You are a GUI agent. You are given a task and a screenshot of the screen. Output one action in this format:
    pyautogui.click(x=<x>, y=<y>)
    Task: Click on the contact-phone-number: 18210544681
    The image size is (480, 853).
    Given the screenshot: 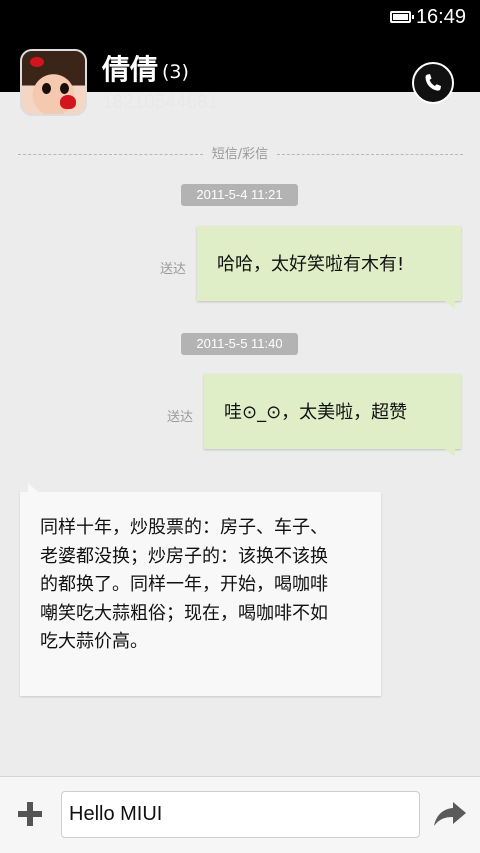 What is the action you would take?
    pyautogui.click(x=160, y=102)
    